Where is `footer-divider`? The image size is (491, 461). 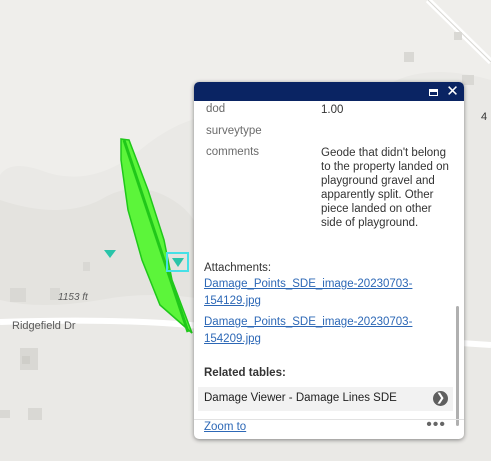 footer-divider is located at coordinates (329, 419).